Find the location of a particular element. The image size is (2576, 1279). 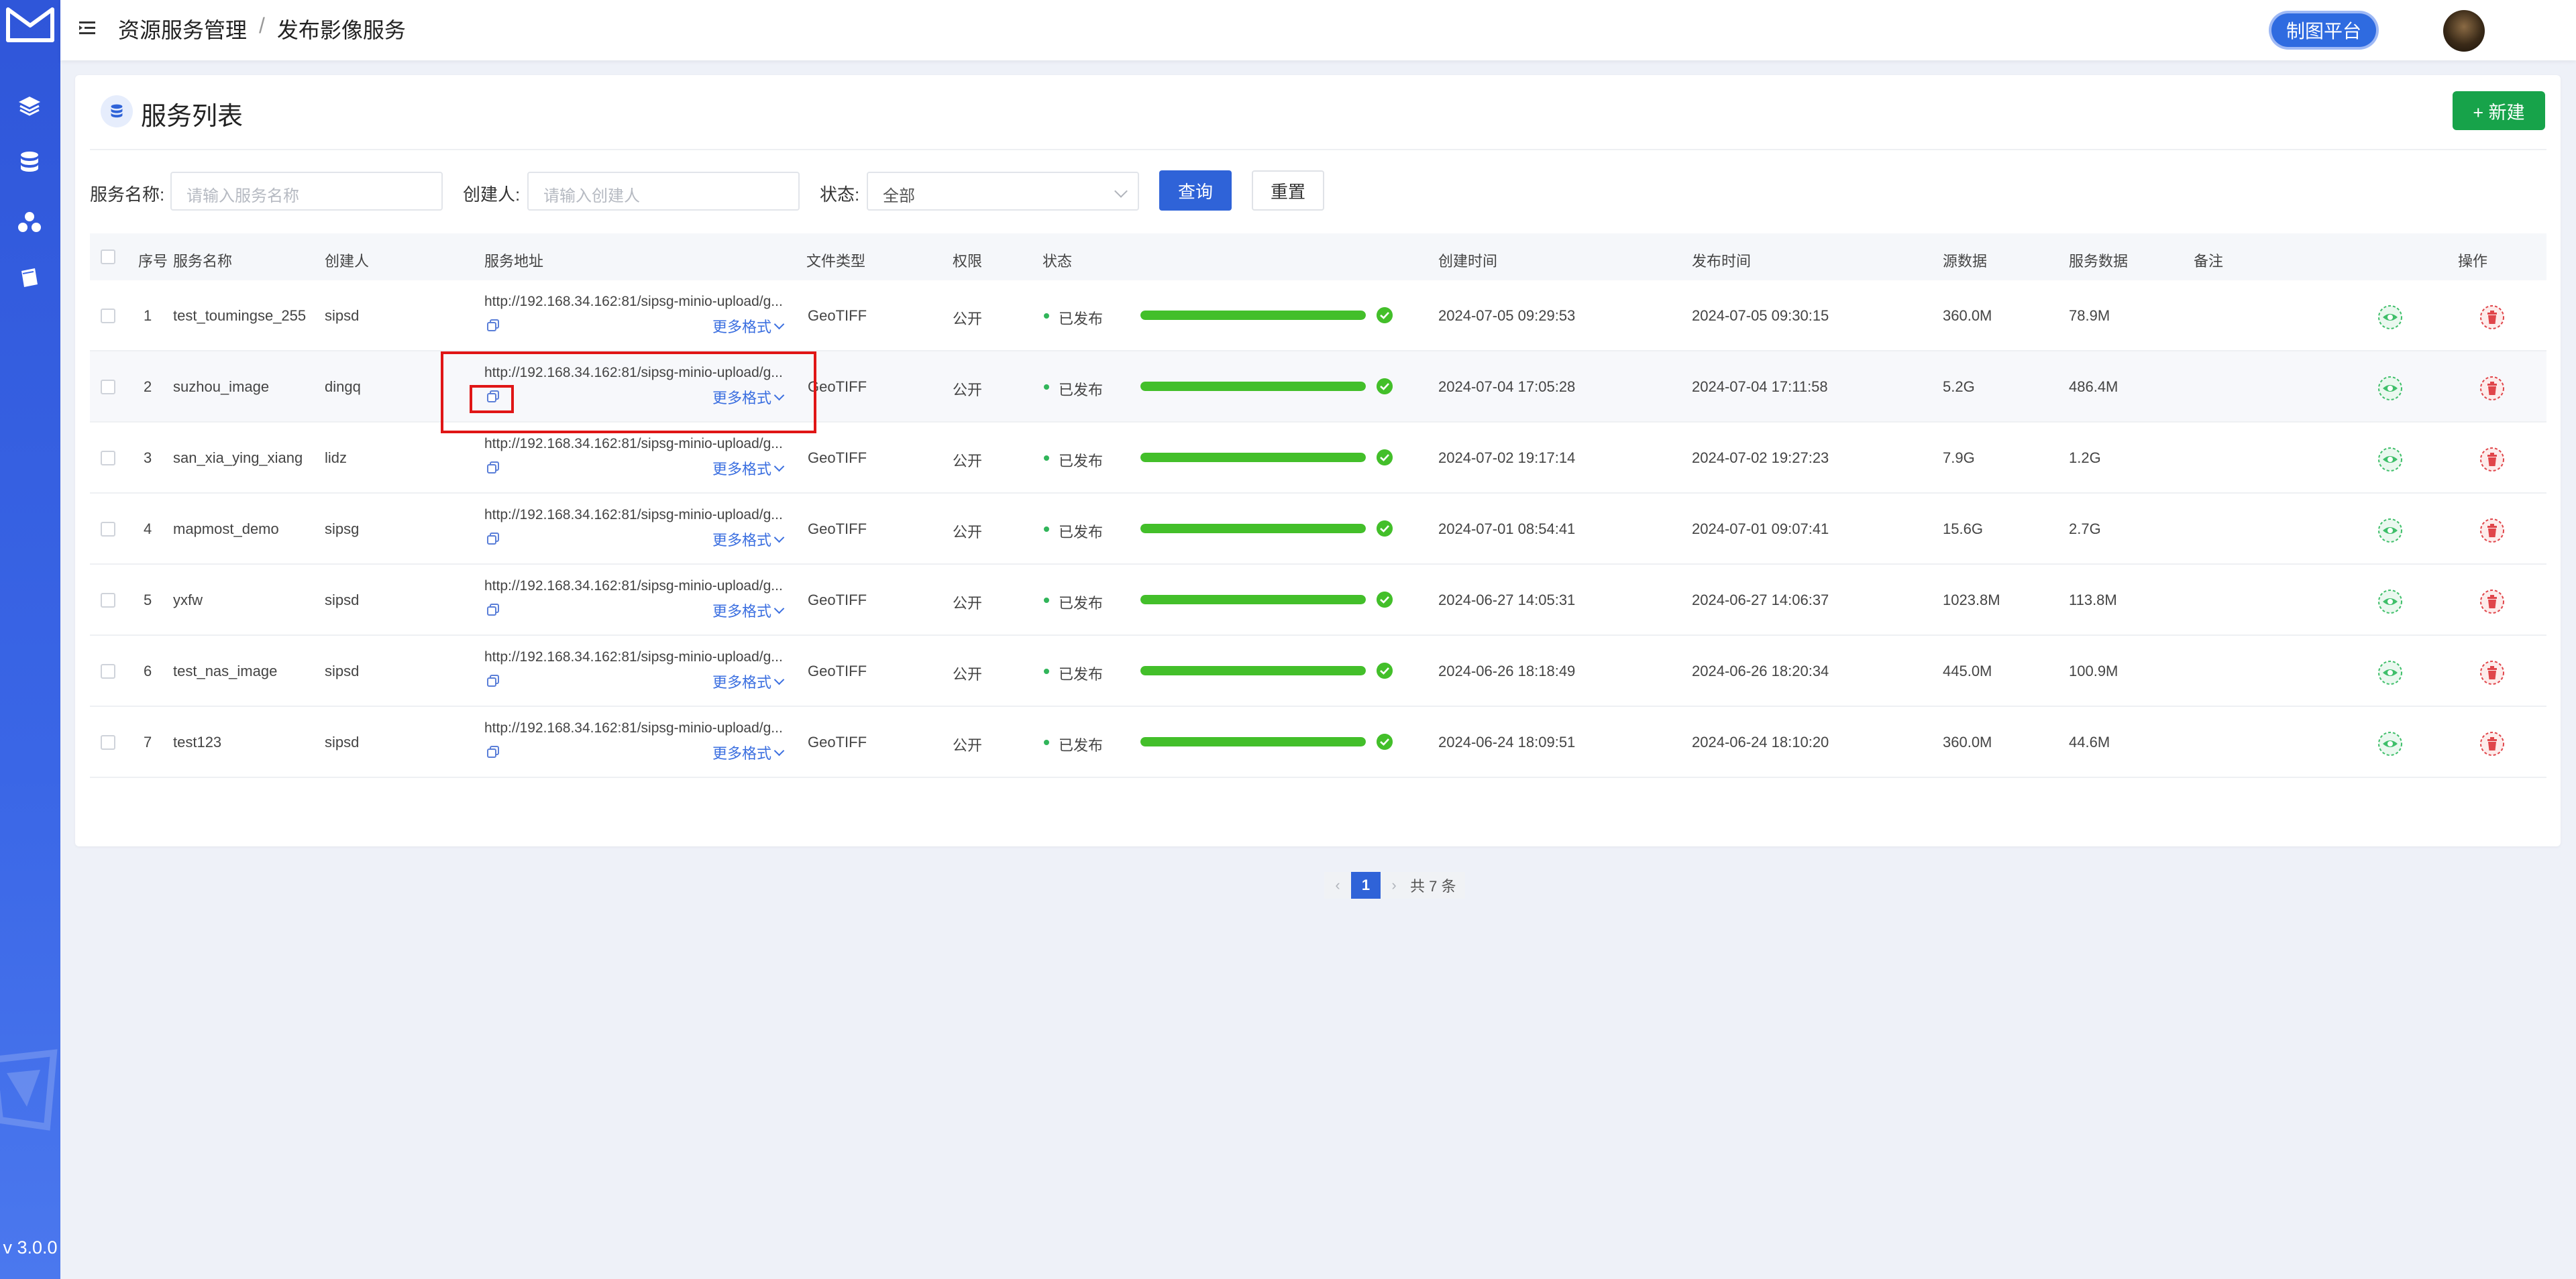

user-avatar is located at coordinates (2464, 31).